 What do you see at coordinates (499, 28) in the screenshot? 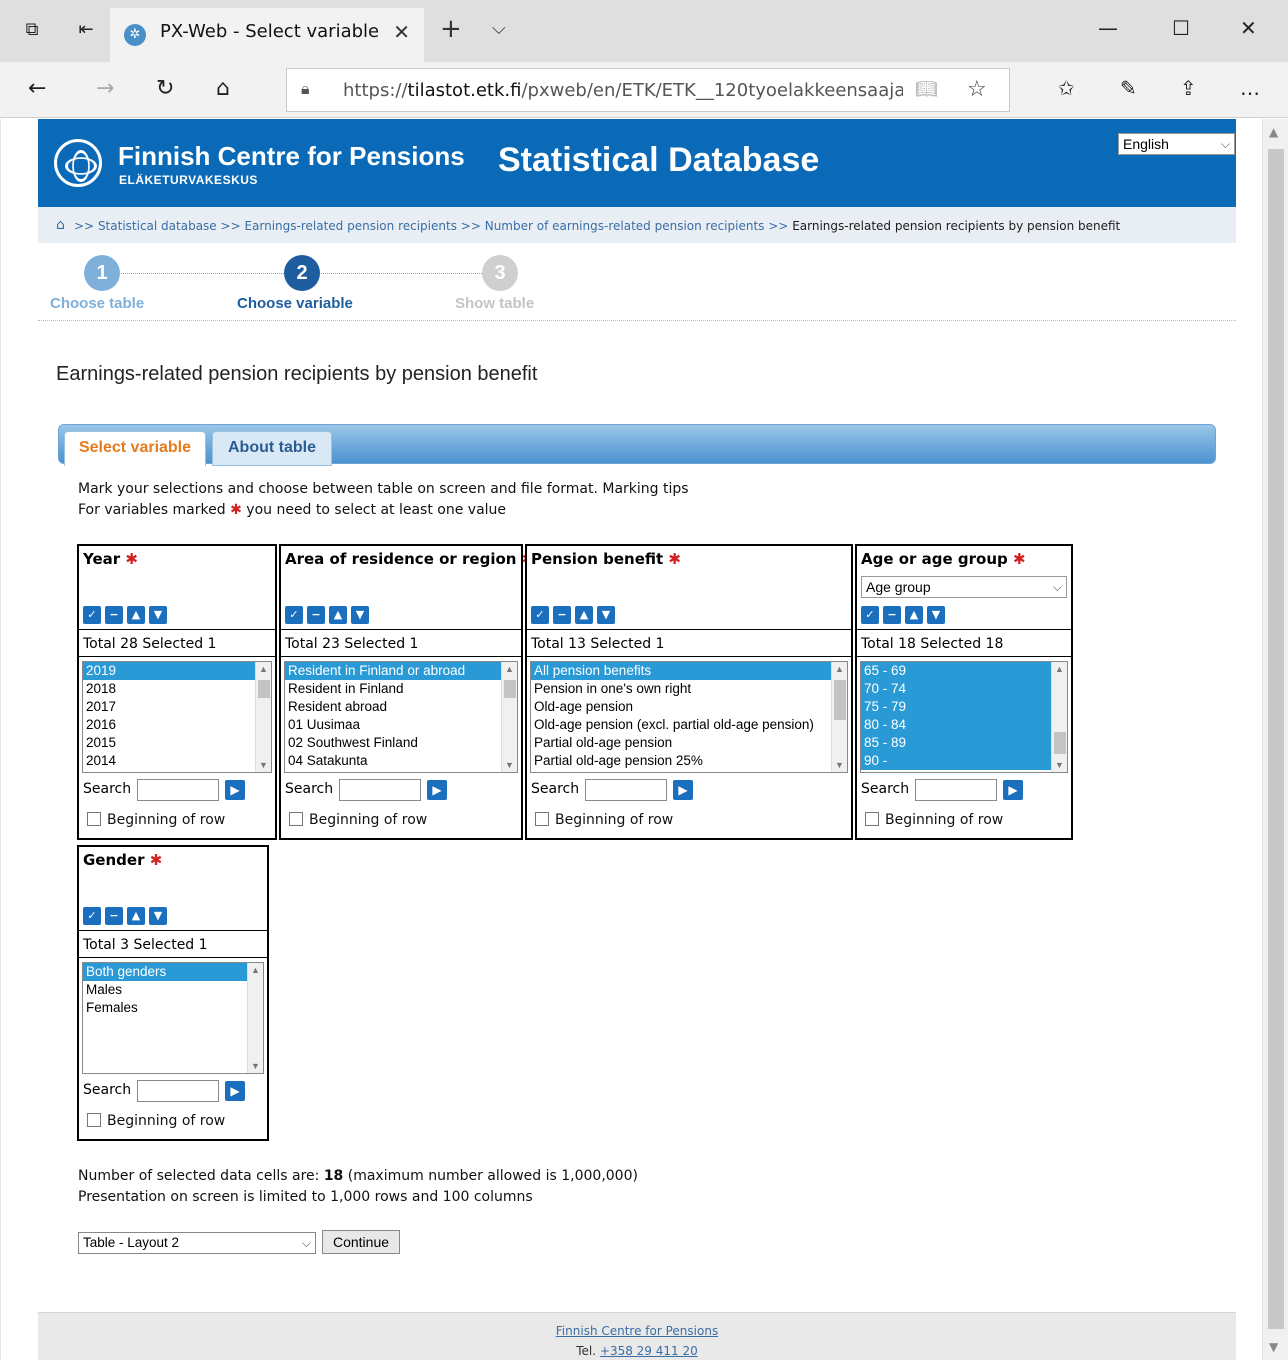
I see `tab-list-chevron-icon: ⌵` at bounding box center [499, 28].